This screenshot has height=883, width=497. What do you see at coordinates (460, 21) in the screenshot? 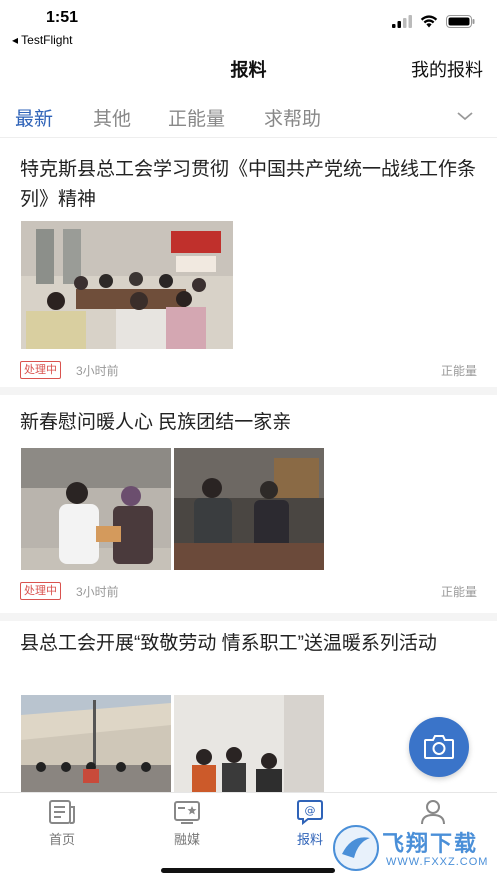
I see `battery-icon` at bounding box center [460, 21].